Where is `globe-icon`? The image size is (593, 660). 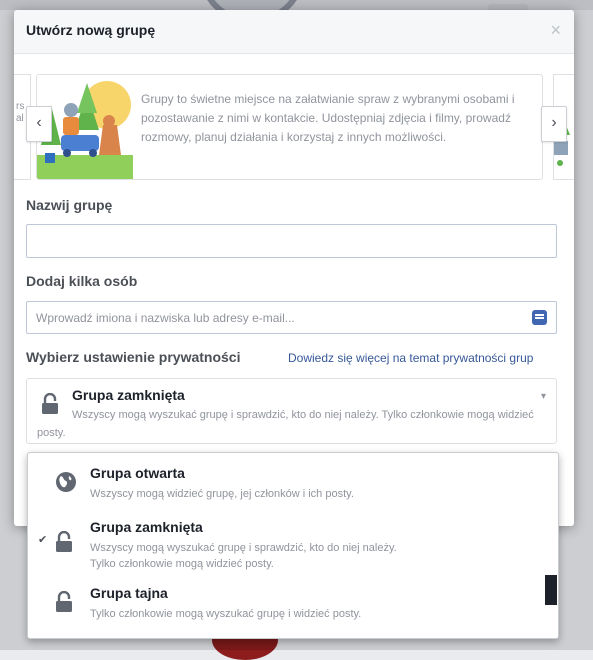 globe-icon is located at coordinates (66, 484).